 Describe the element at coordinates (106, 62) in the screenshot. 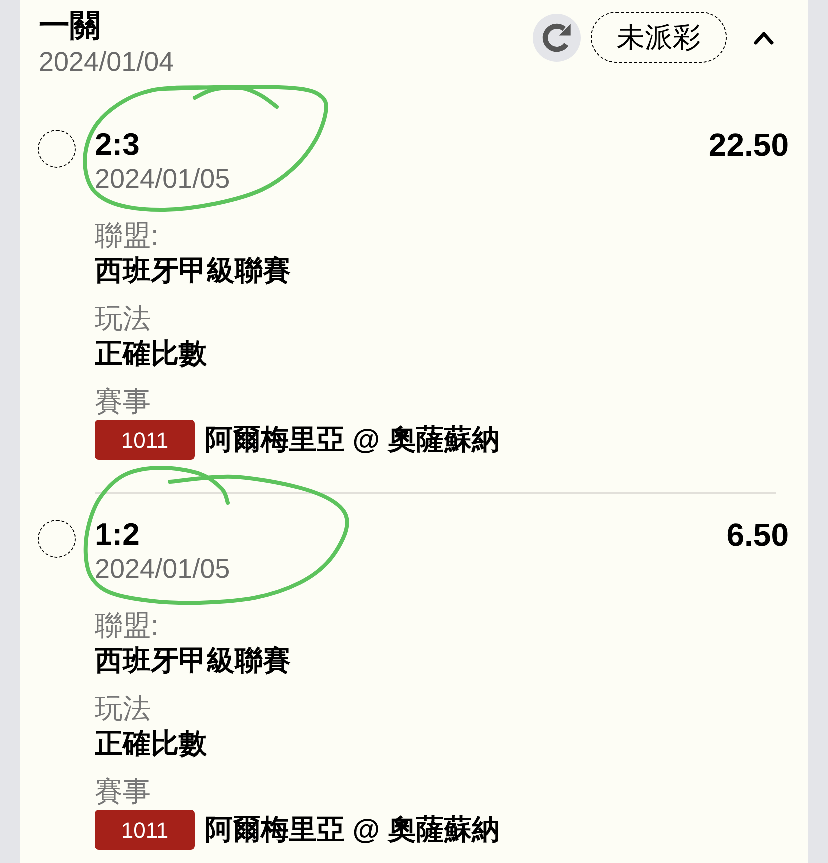

I see `bet-date: 2024/01/04` at that location.